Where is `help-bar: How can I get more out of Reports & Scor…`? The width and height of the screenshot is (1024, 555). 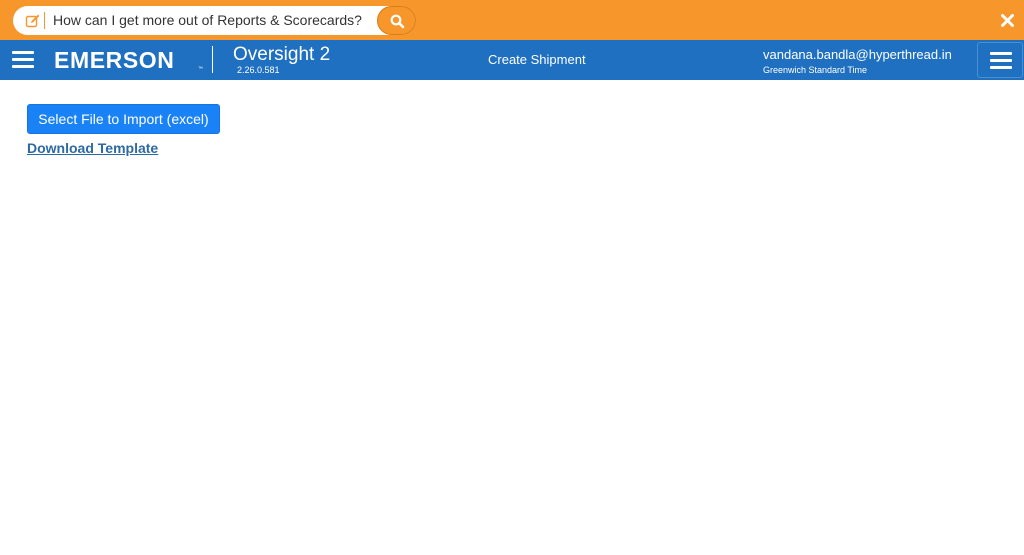 help-bar: How can I get more out of Reports & Scor… is located at coordinates (512, 20).